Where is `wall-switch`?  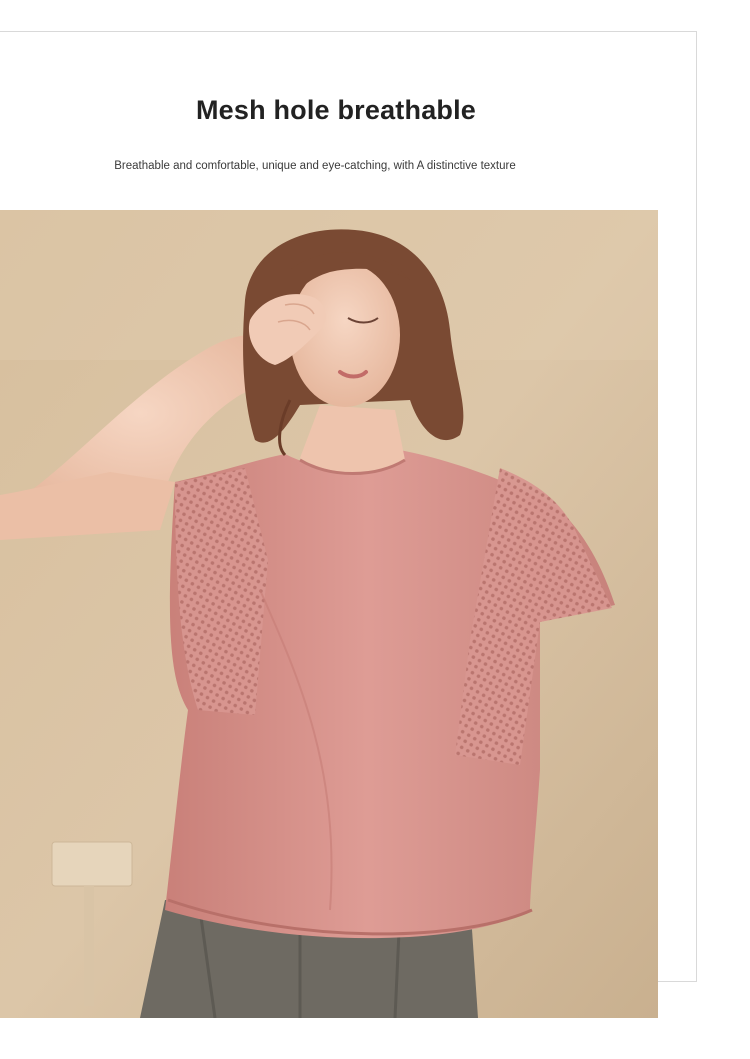
wall-switch is located at coordinates (92, 864).